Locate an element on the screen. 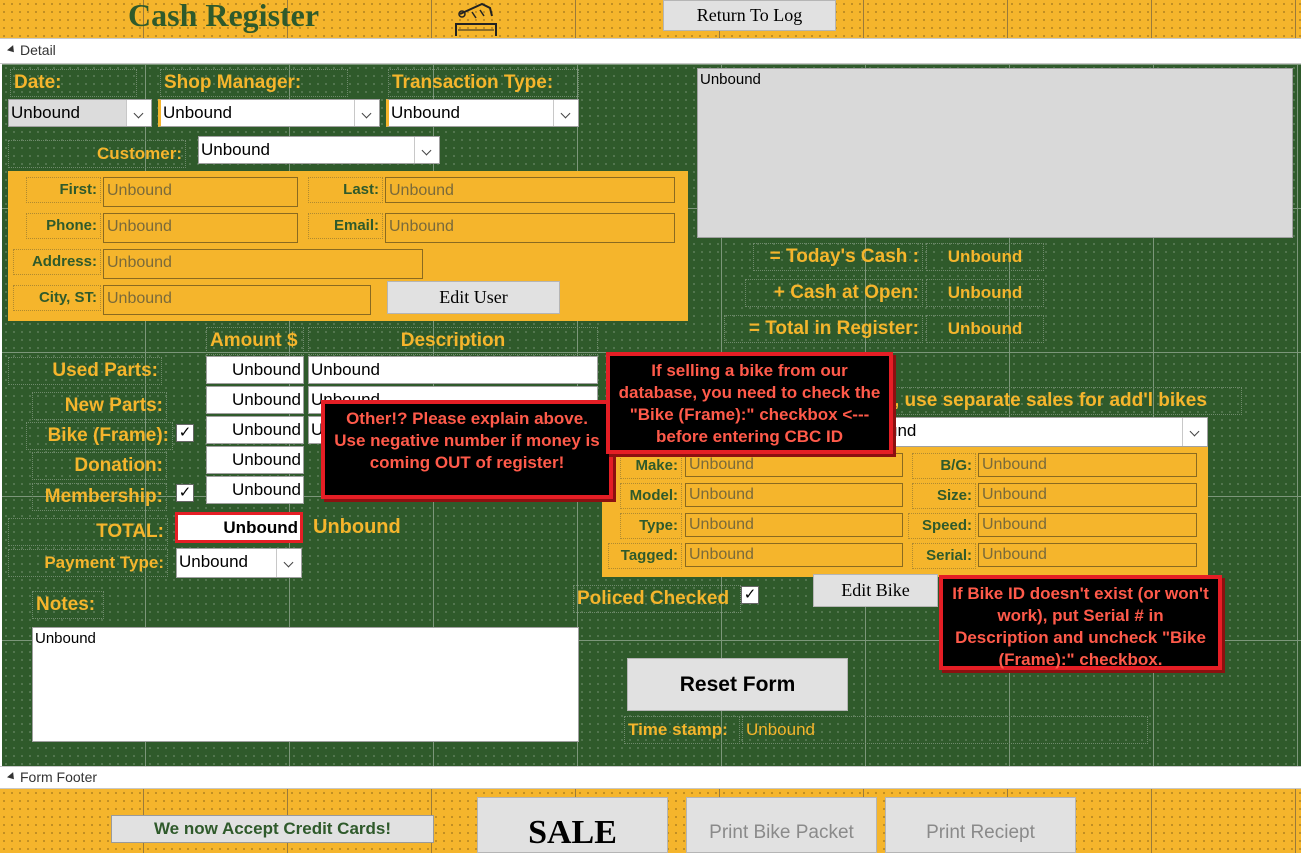  total-amount-field: Unbound is located at coordinates (239, 527).